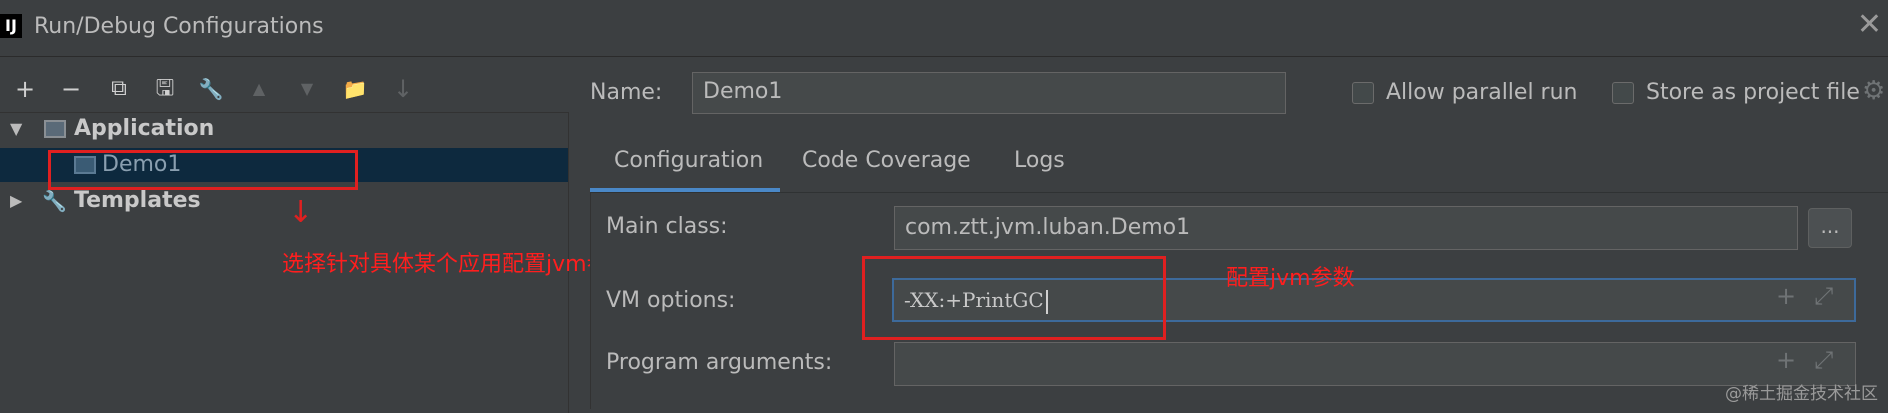 The width and height of the screenshot is (1888, 413). What do you see at coordinates (211, 89) in the screenshot?
I see `wrench-icon: 🔧` at bounding box center [211, 89].